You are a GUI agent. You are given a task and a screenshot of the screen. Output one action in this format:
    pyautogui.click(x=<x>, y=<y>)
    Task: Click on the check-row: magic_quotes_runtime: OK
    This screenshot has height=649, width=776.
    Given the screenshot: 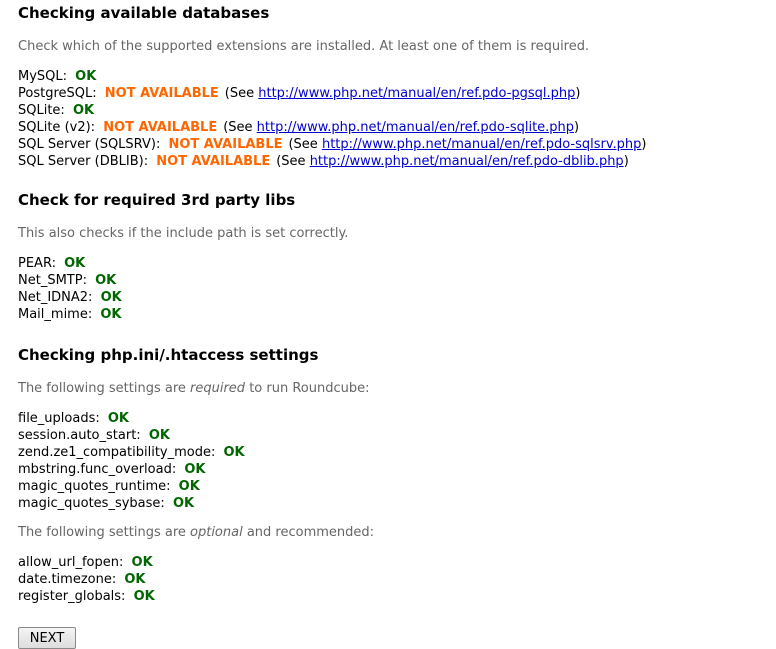 What is the action you would take?
    pyautogui.click(x=388, y=486)
    